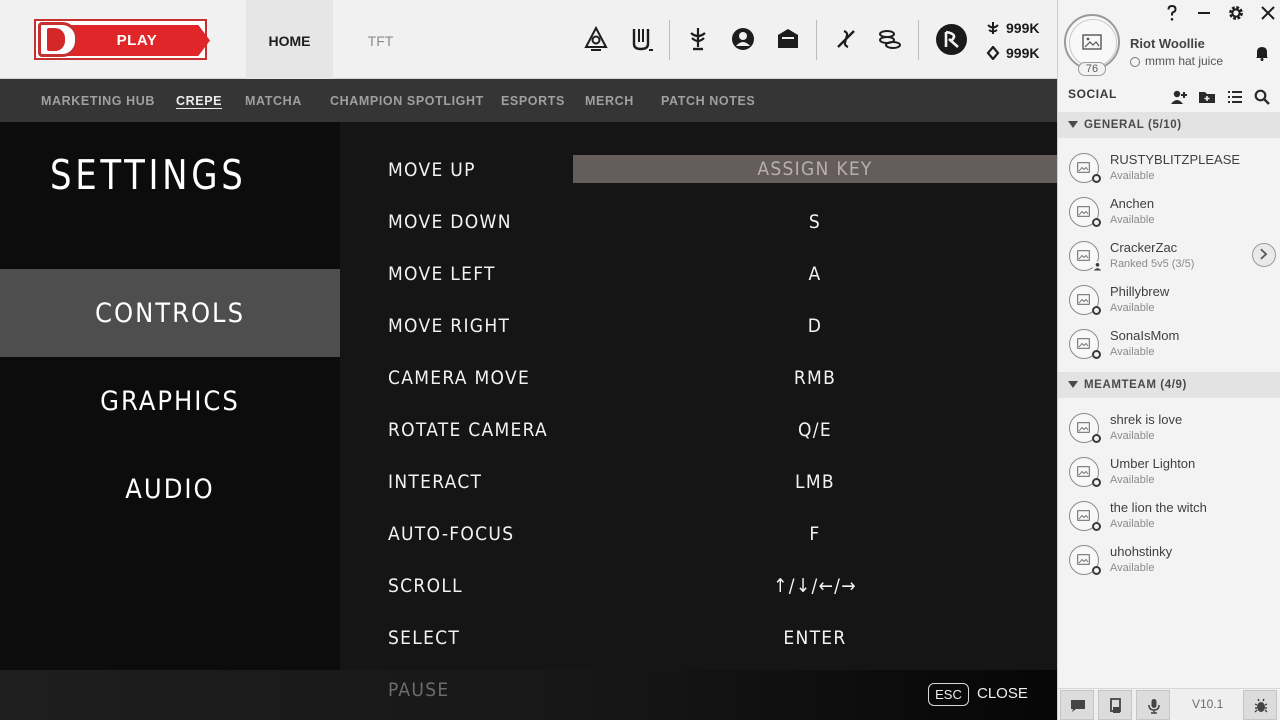 This screenshot has width=1280, height=720. I want to click on party-button, so click(1115, 705).